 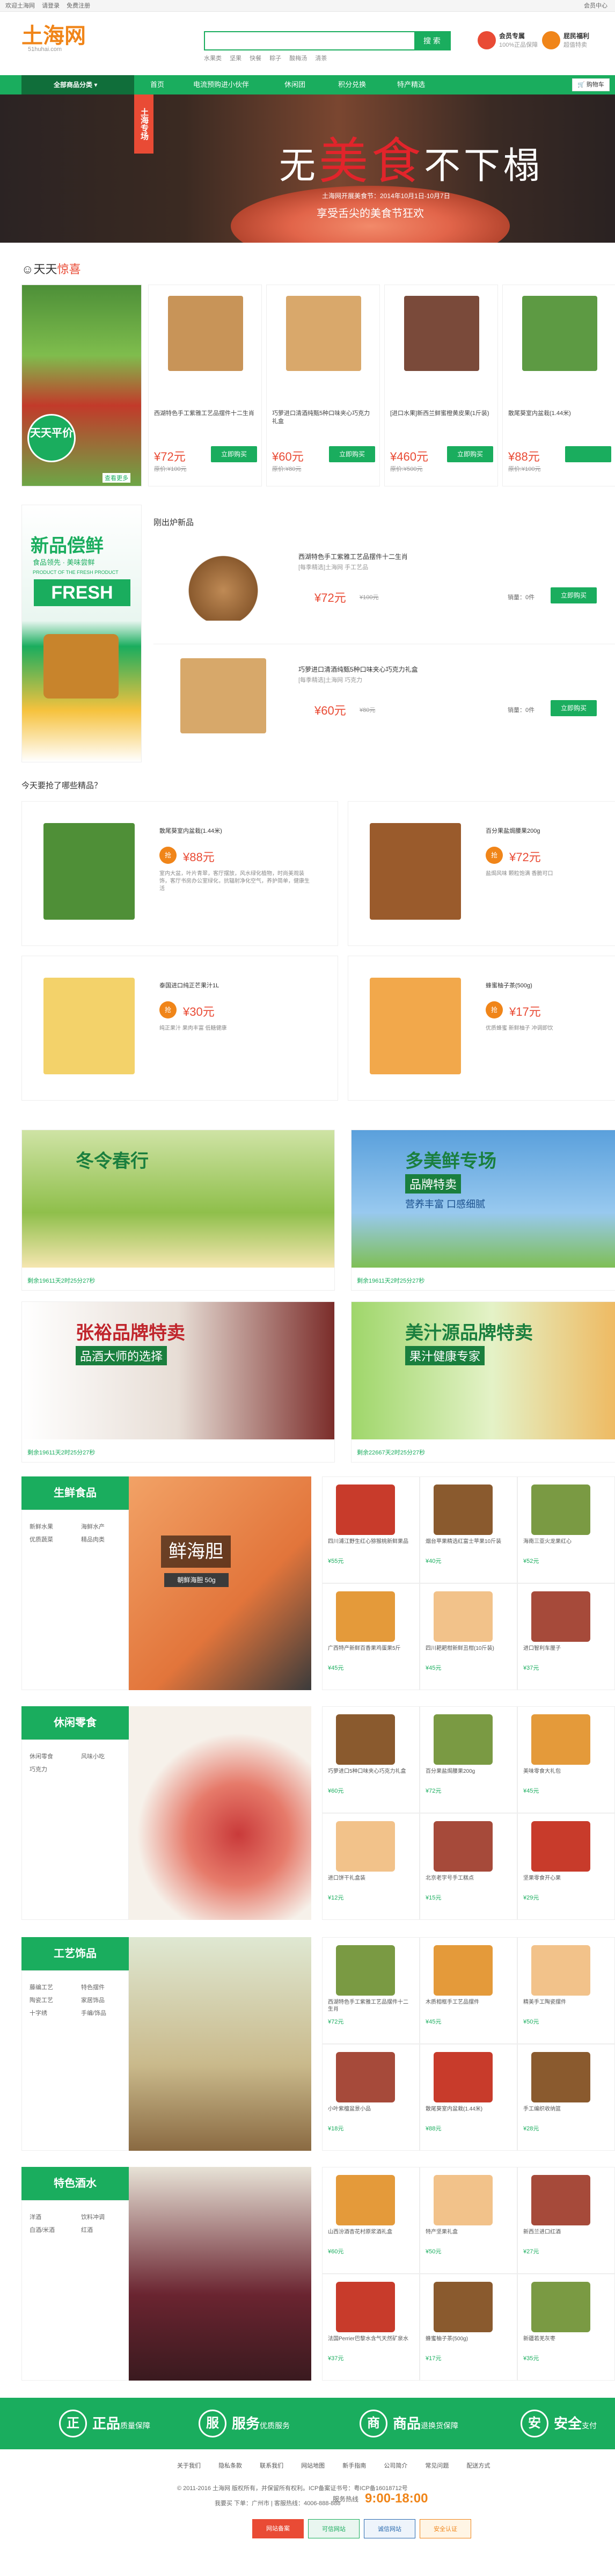 I want to click on fresh-buy-button: 立即购买, so click(x=574, y=595).